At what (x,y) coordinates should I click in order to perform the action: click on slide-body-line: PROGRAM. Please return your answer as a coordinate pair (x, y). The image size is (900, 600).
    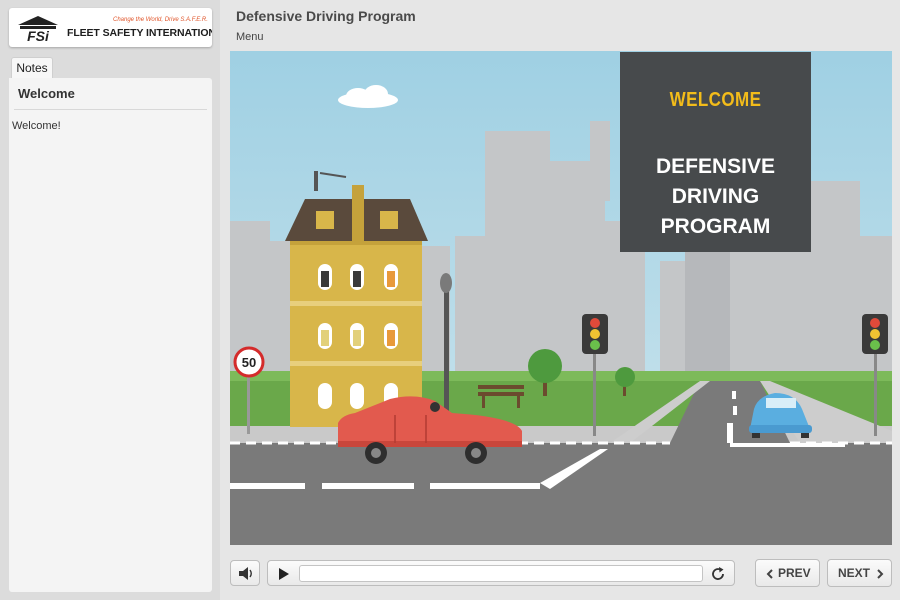
    Looking at the image, I should click on (715, 226).